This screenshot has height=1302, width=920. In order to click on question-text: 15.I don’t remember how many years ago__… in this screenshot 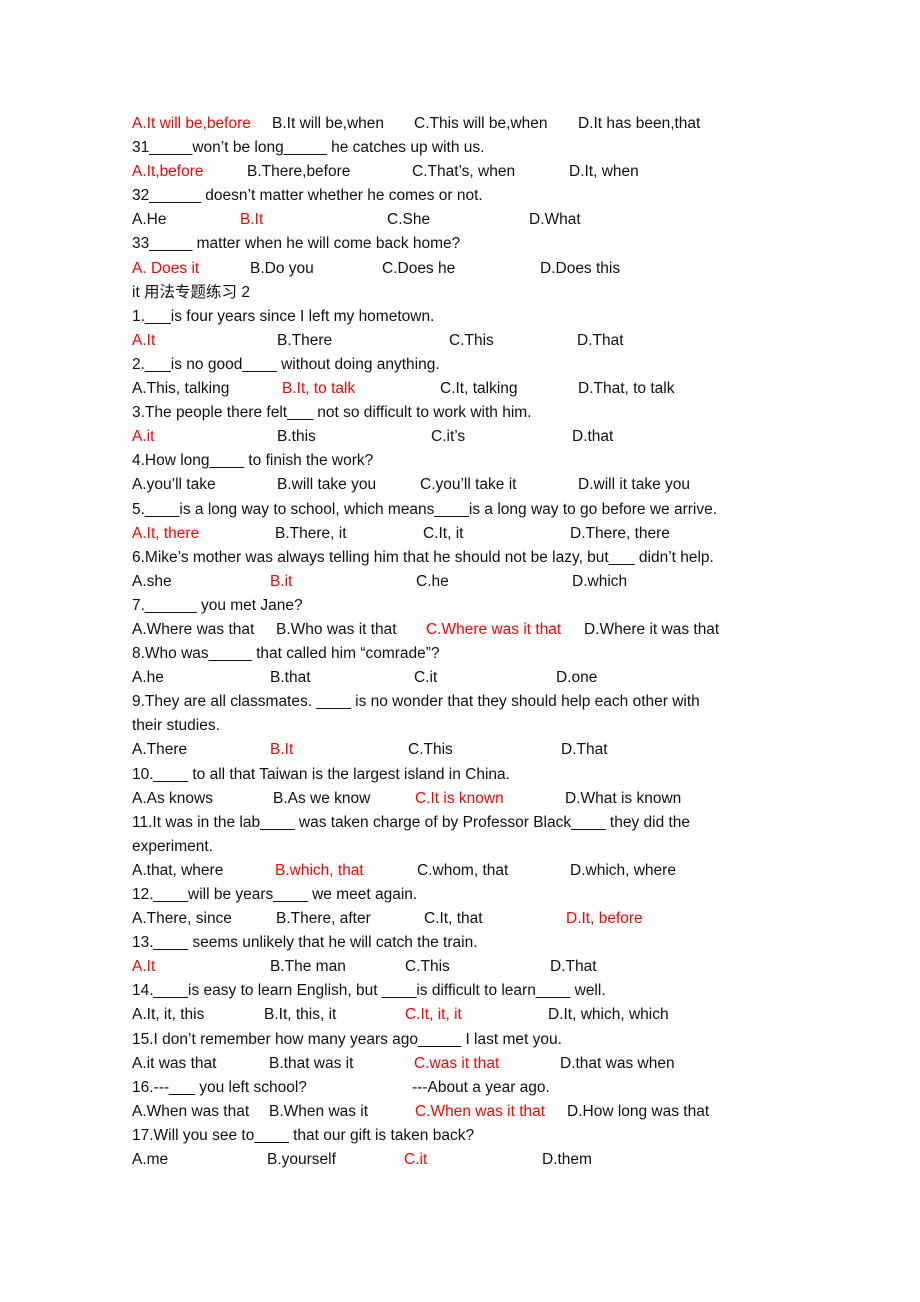, I will do `click(452, 1040)`.